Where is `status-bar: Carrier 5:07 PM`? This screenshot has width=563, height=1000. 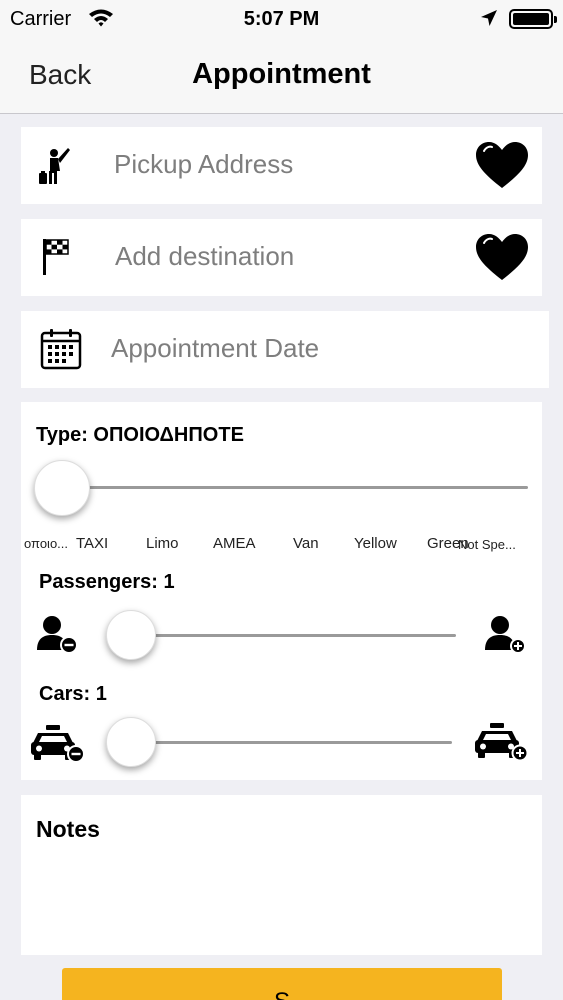
status-bar: Carrier 5:07 PM is located at coordinates (281, 19).